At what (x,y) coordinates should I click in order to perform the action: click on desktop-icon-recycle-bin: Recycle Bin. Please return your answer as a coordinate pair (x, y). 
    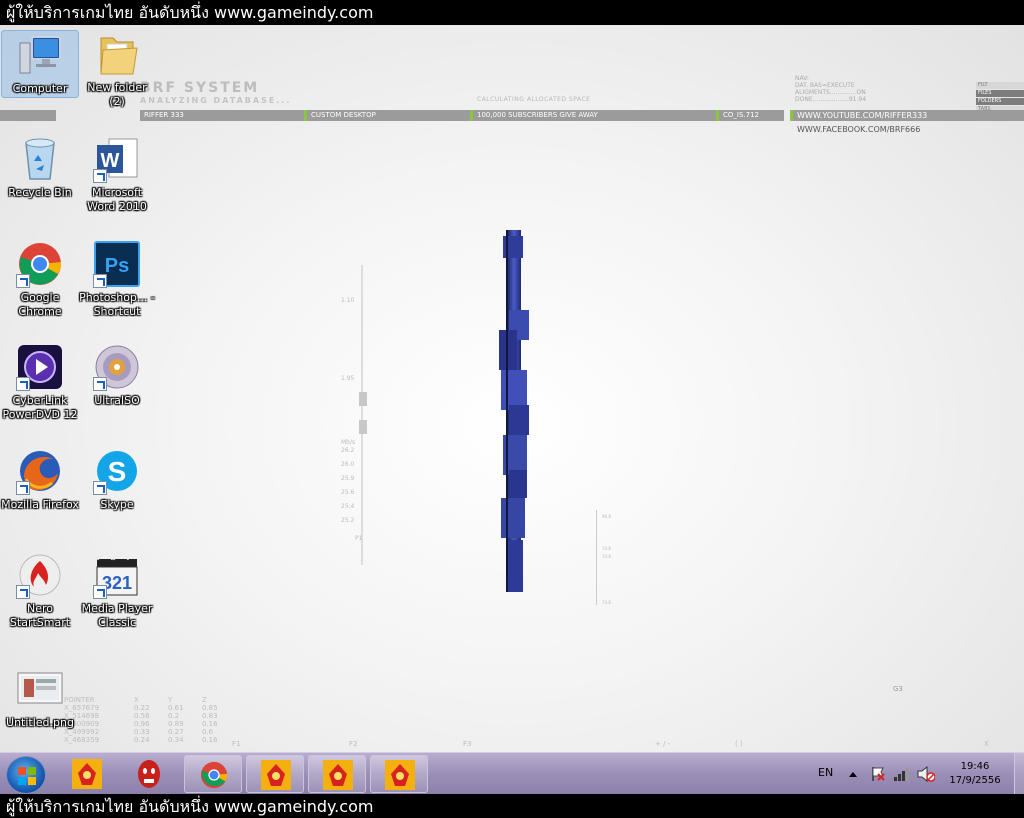
    Looking at the image, I should click on (40, 167).